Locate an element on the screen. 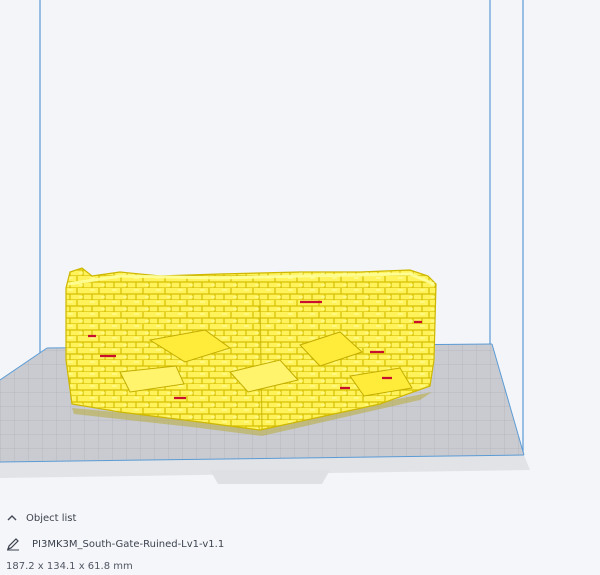 This screenshot has height=575, width=600. object-file-row: PI3MK3M_South-Gate-Ruined-Lv1-v1.1 is located at coordinates (115, 544).